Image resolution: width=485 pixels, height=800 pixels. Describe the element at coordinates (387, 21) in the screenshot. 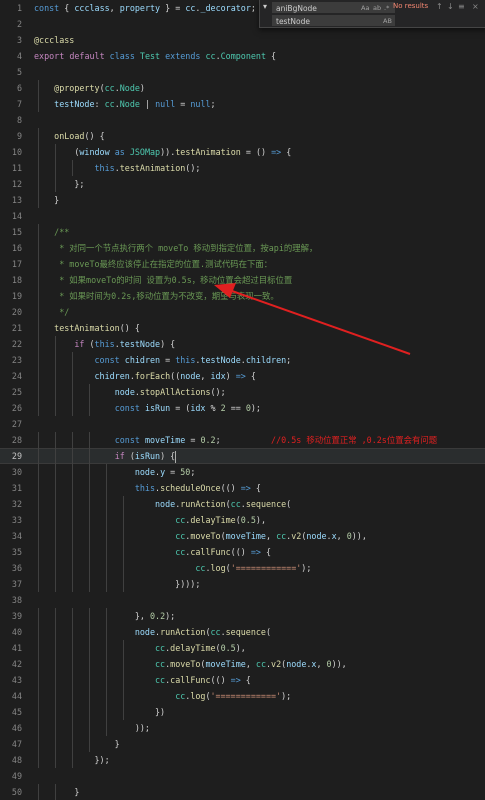

I see `preserve-case-toggle: AB` at that location.